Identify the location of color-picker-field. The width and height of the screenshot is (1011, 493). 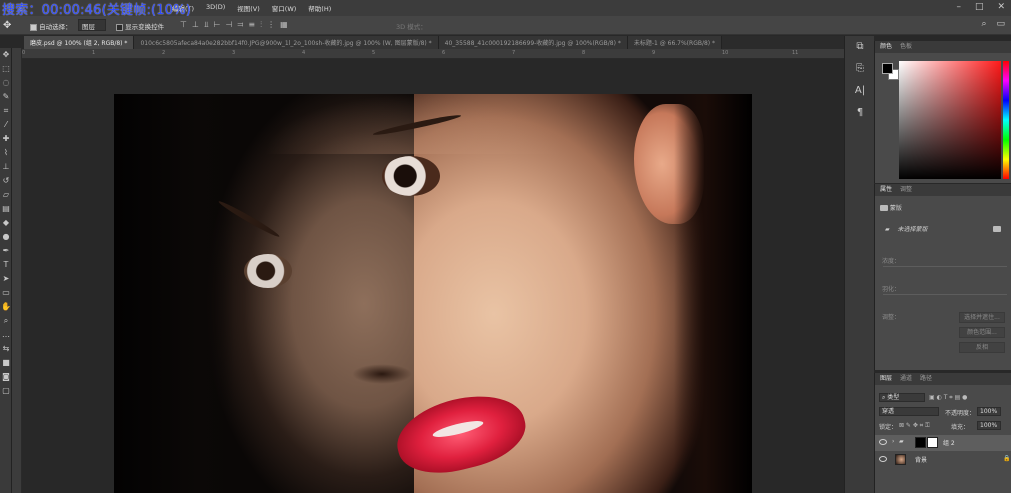
(950, 120).